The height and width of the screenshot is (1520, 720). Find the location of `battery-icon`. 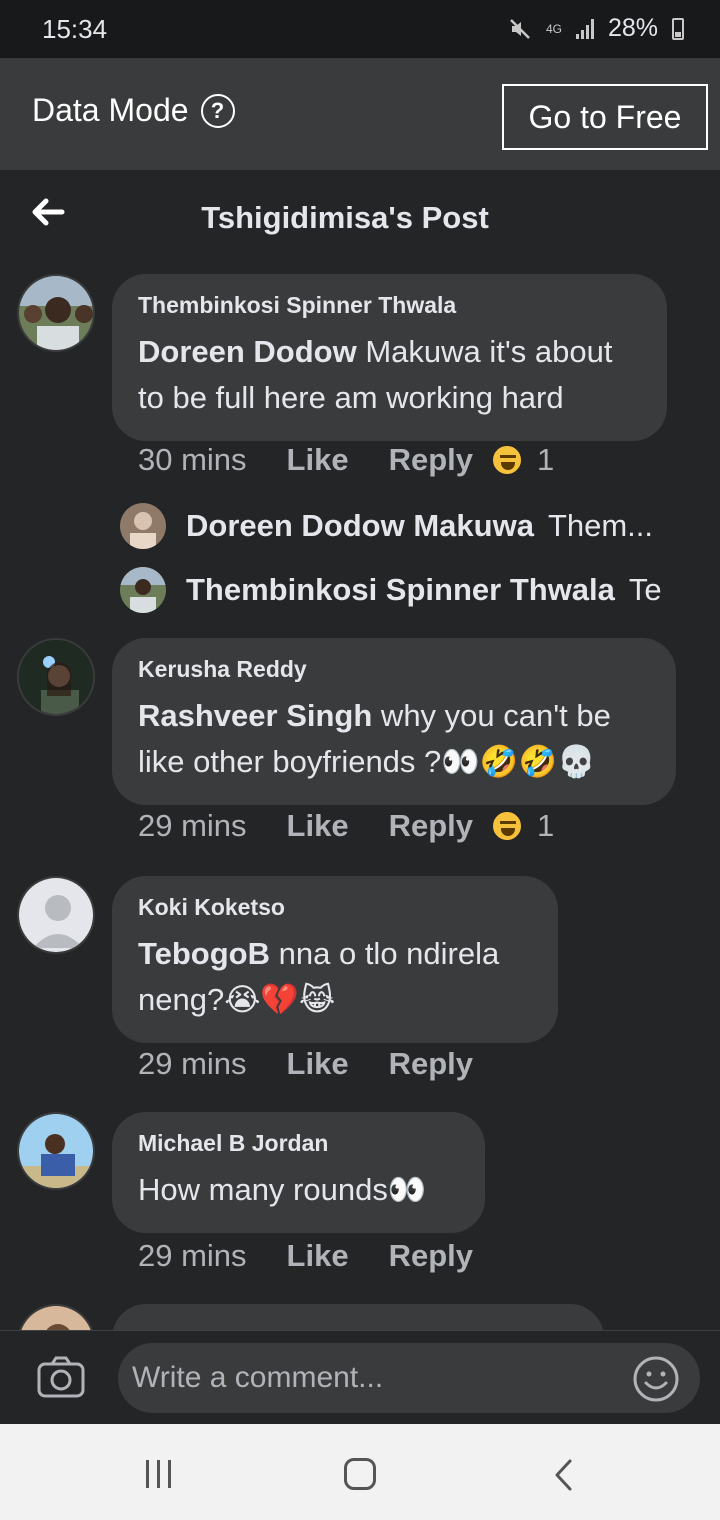

battery-icon is located at coordinates (678, 28).